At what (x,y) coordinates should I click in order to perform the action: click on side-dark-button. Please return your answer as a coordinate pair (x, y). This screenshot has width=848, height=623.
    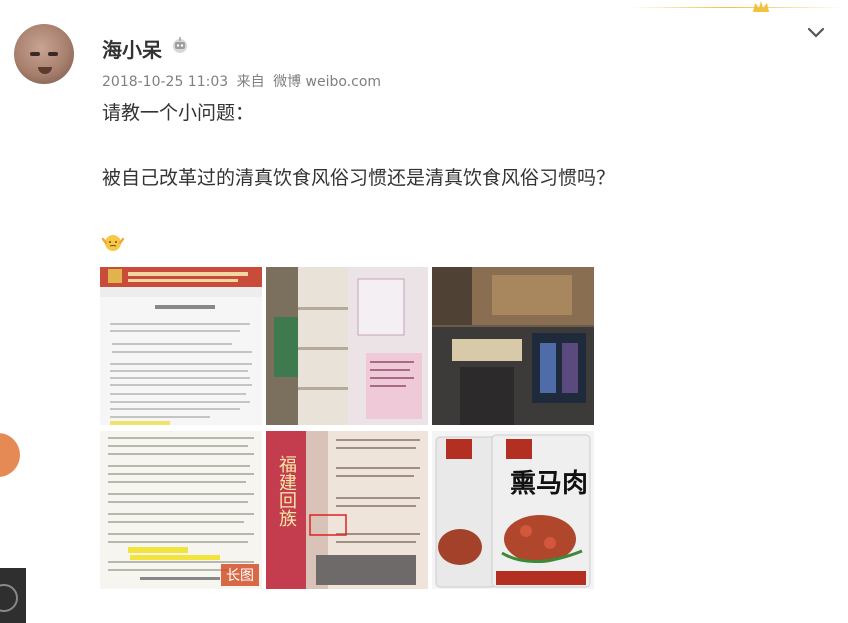
    Looking at the image, I should click on (13, 595).